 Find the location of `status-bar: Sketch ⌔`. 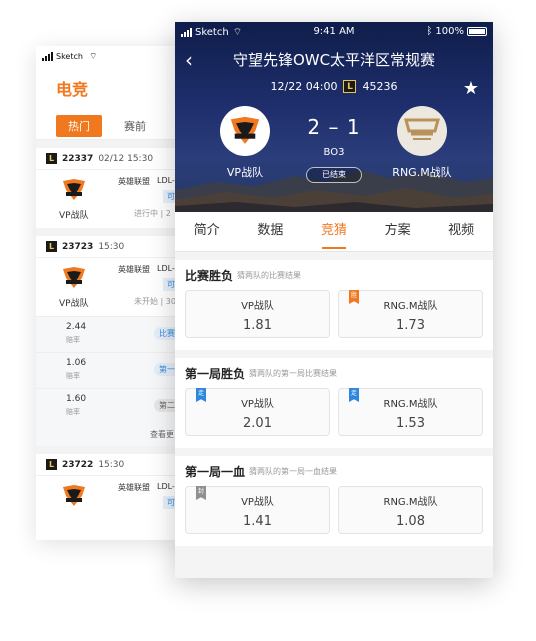

status-bar: Sketch ⌔ is located at coordinates (111, 56).